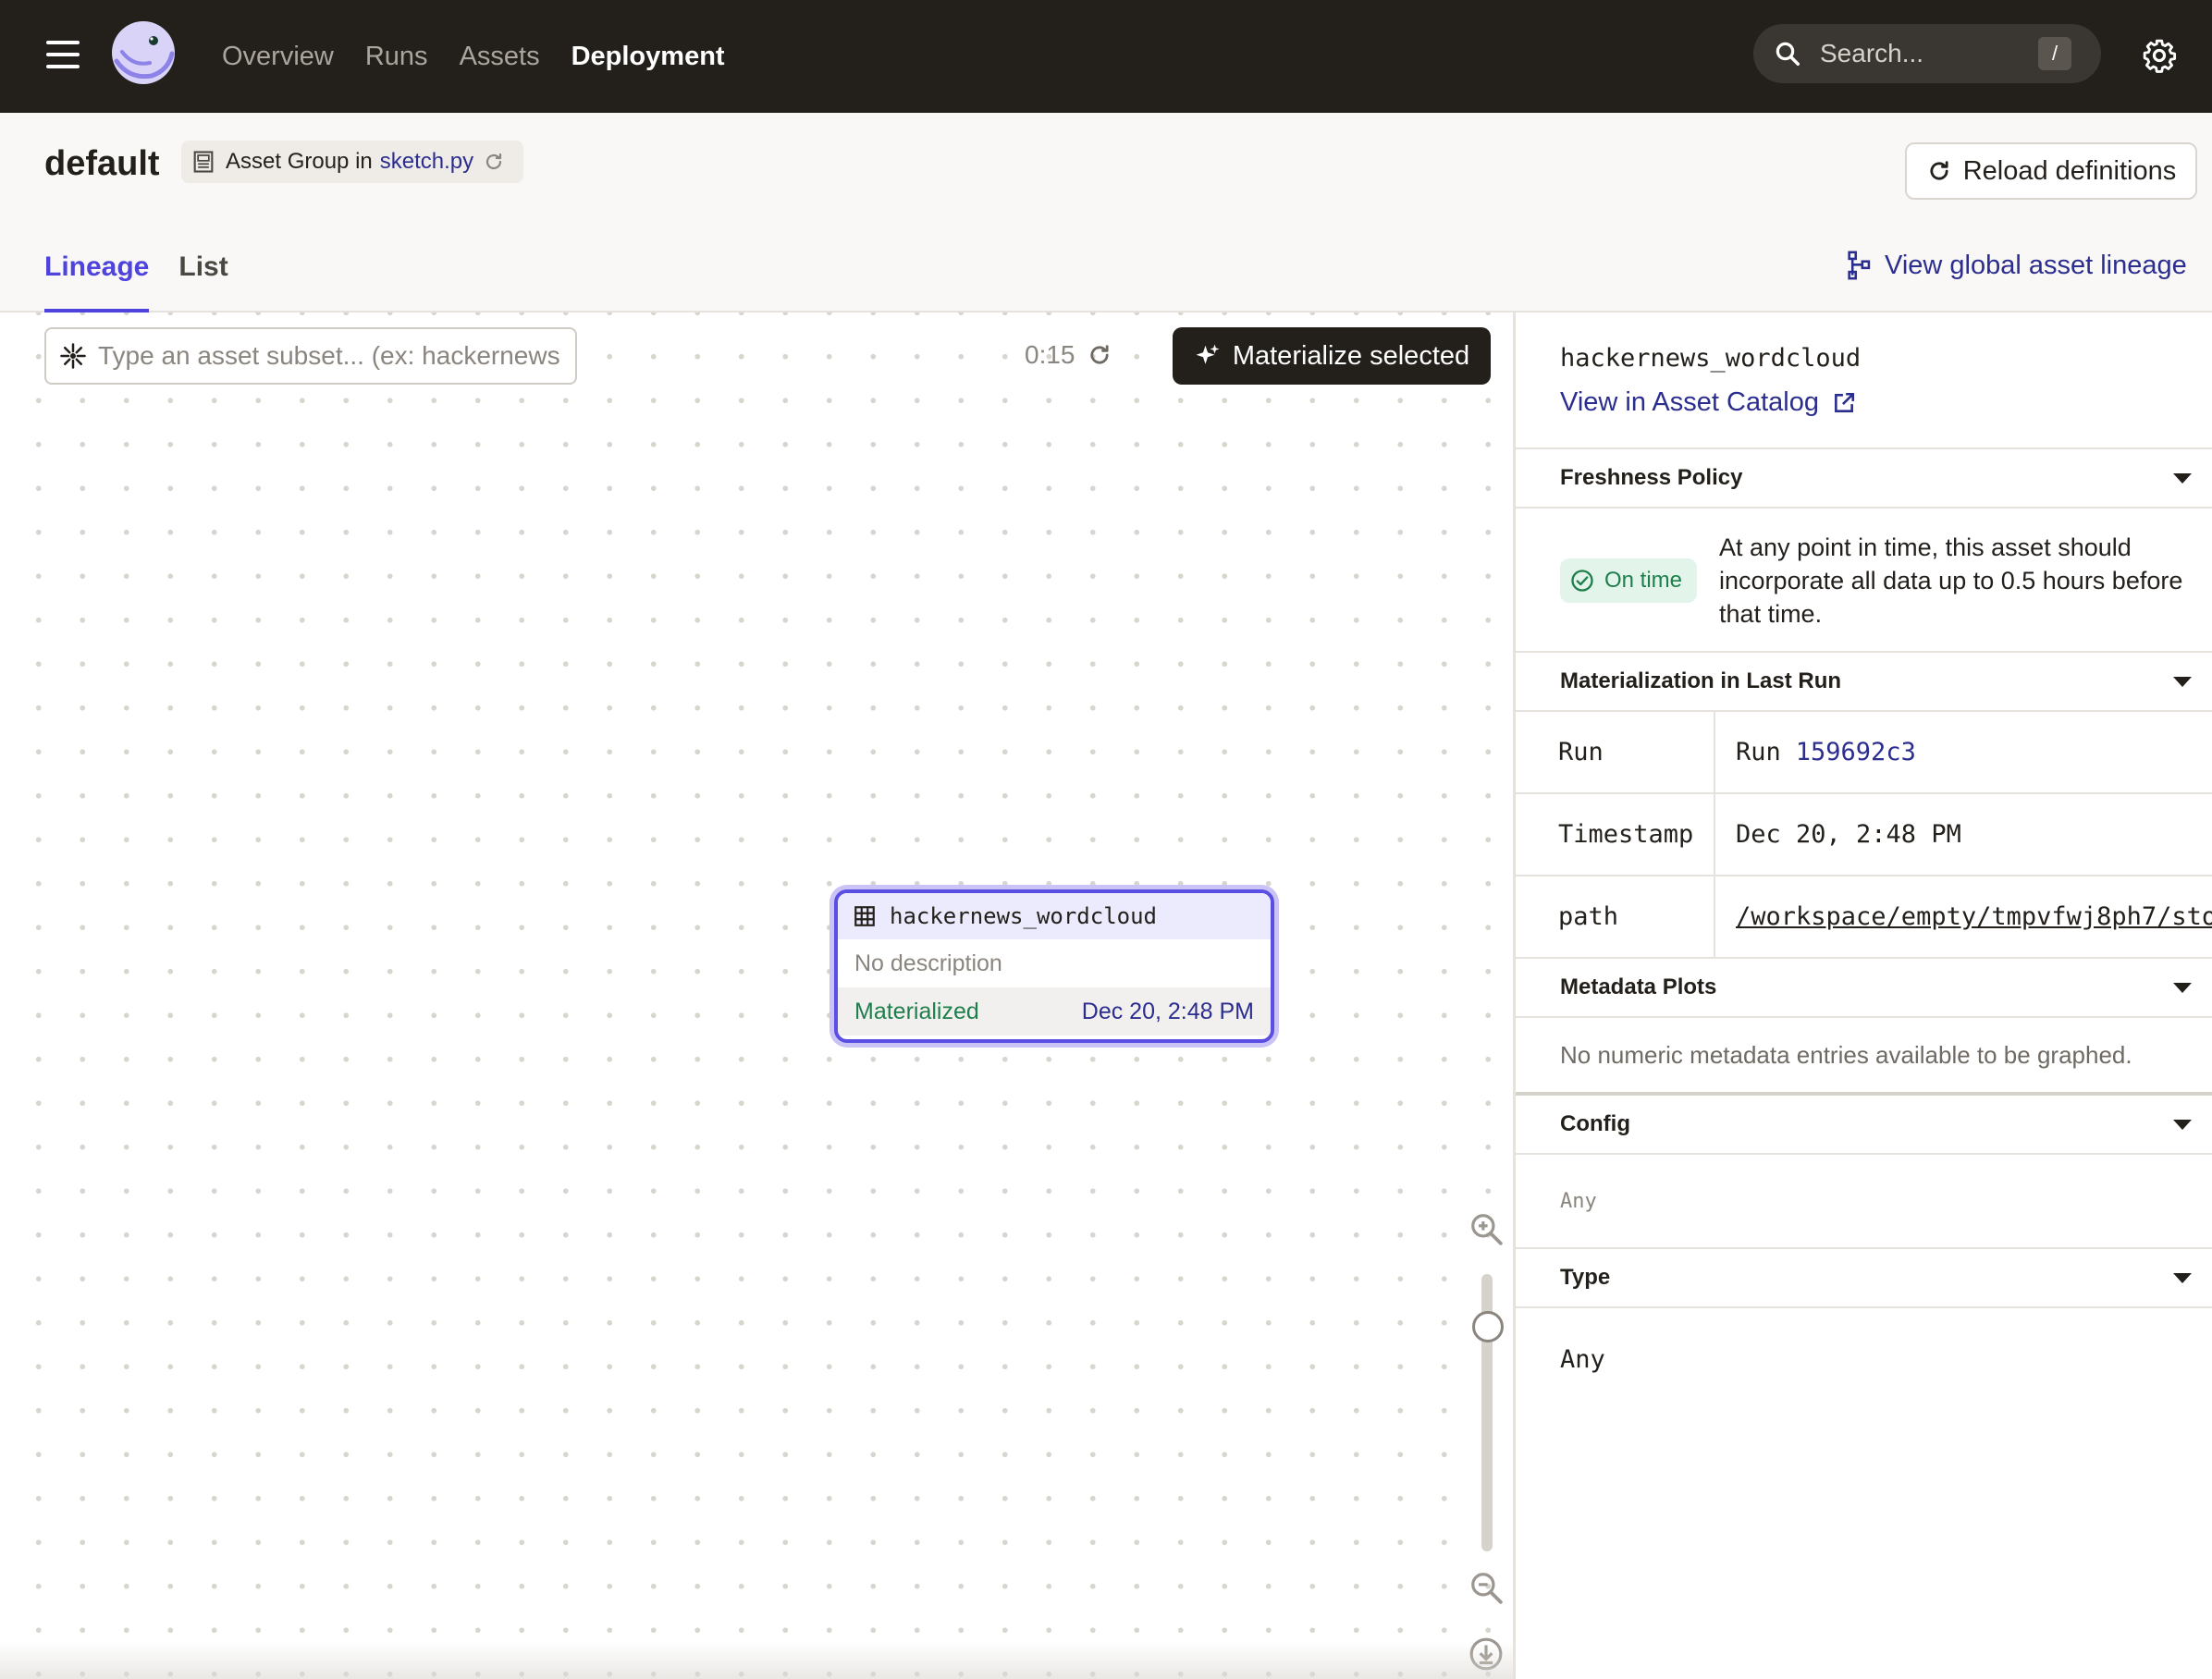  I want to click on refresh-timer: 0:15, so click(1069, 355).